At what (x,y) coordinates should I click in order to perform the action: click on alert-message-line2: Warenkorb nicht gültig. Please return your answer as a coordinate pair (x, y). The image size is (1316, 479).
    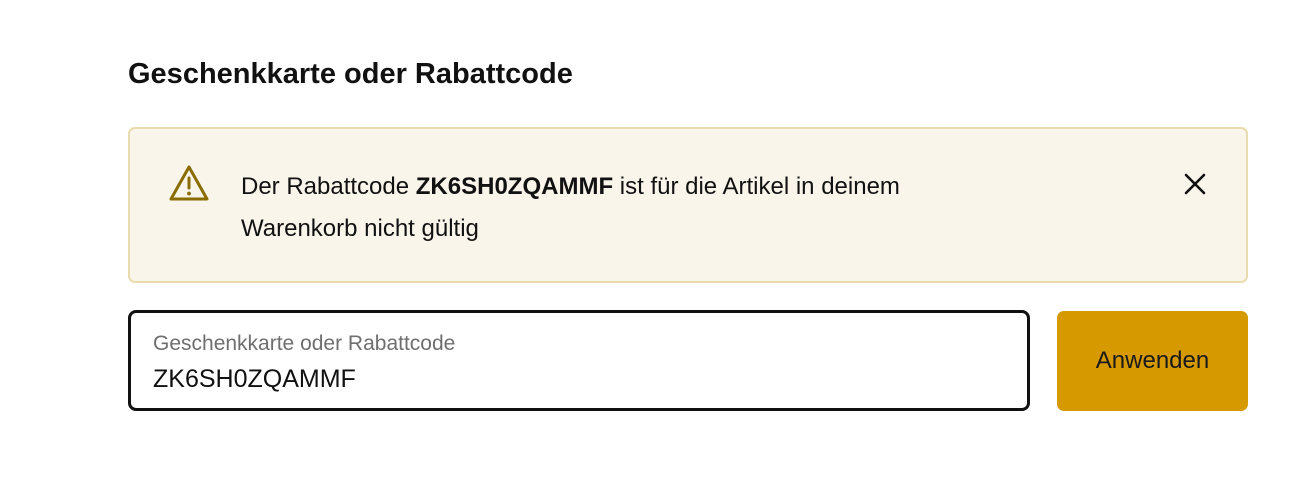
    Looking at the image, I should click on (360, 228).